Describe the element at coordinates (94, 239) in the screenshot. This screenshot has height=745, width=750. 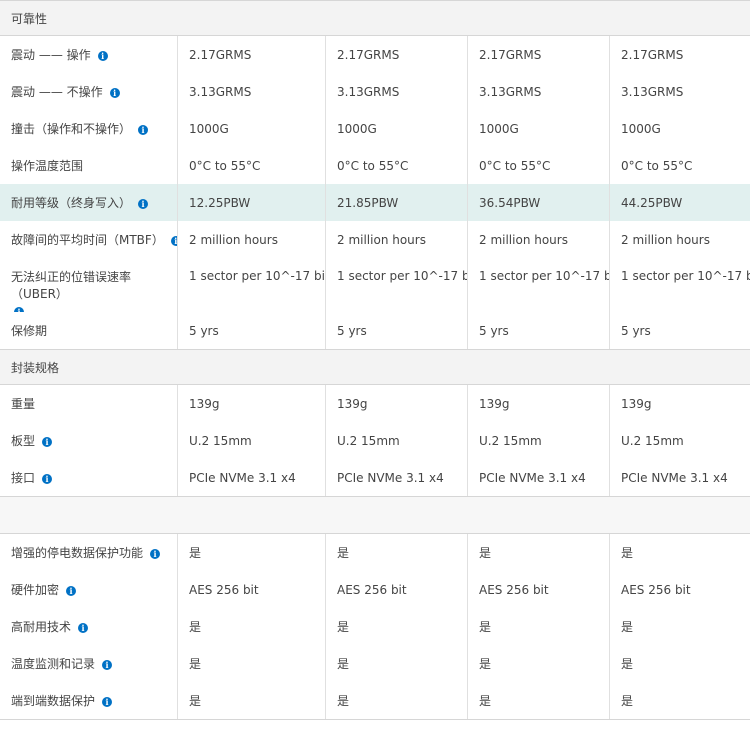
I see `spec-label-wrap: 故障间的平均时间（MTBF） i` at that location.